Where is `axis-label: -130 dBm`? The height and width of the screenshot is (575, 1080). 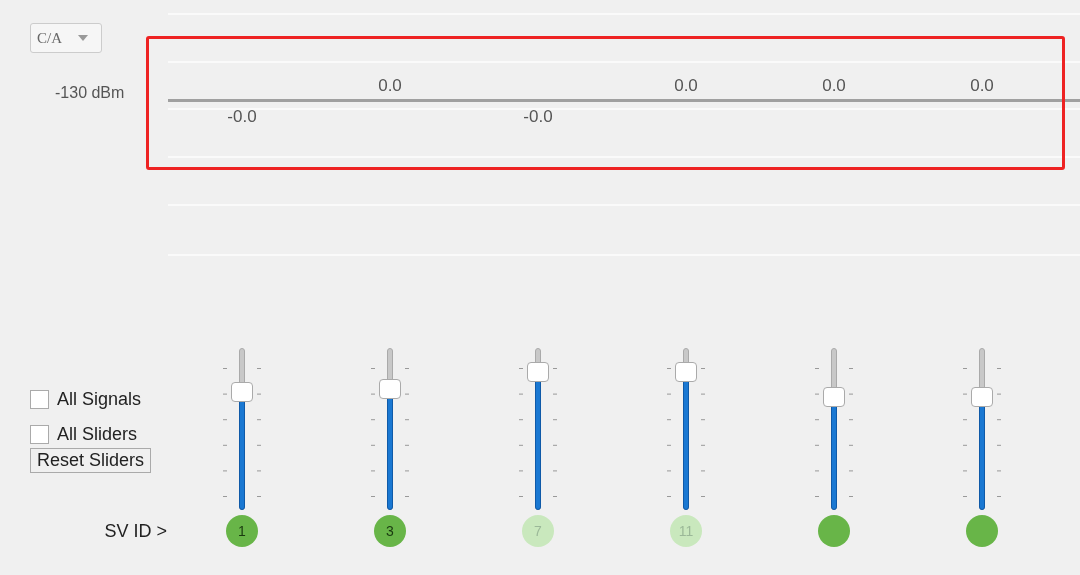
axis-label: -130 dBm is located at coordinates (90, 93).